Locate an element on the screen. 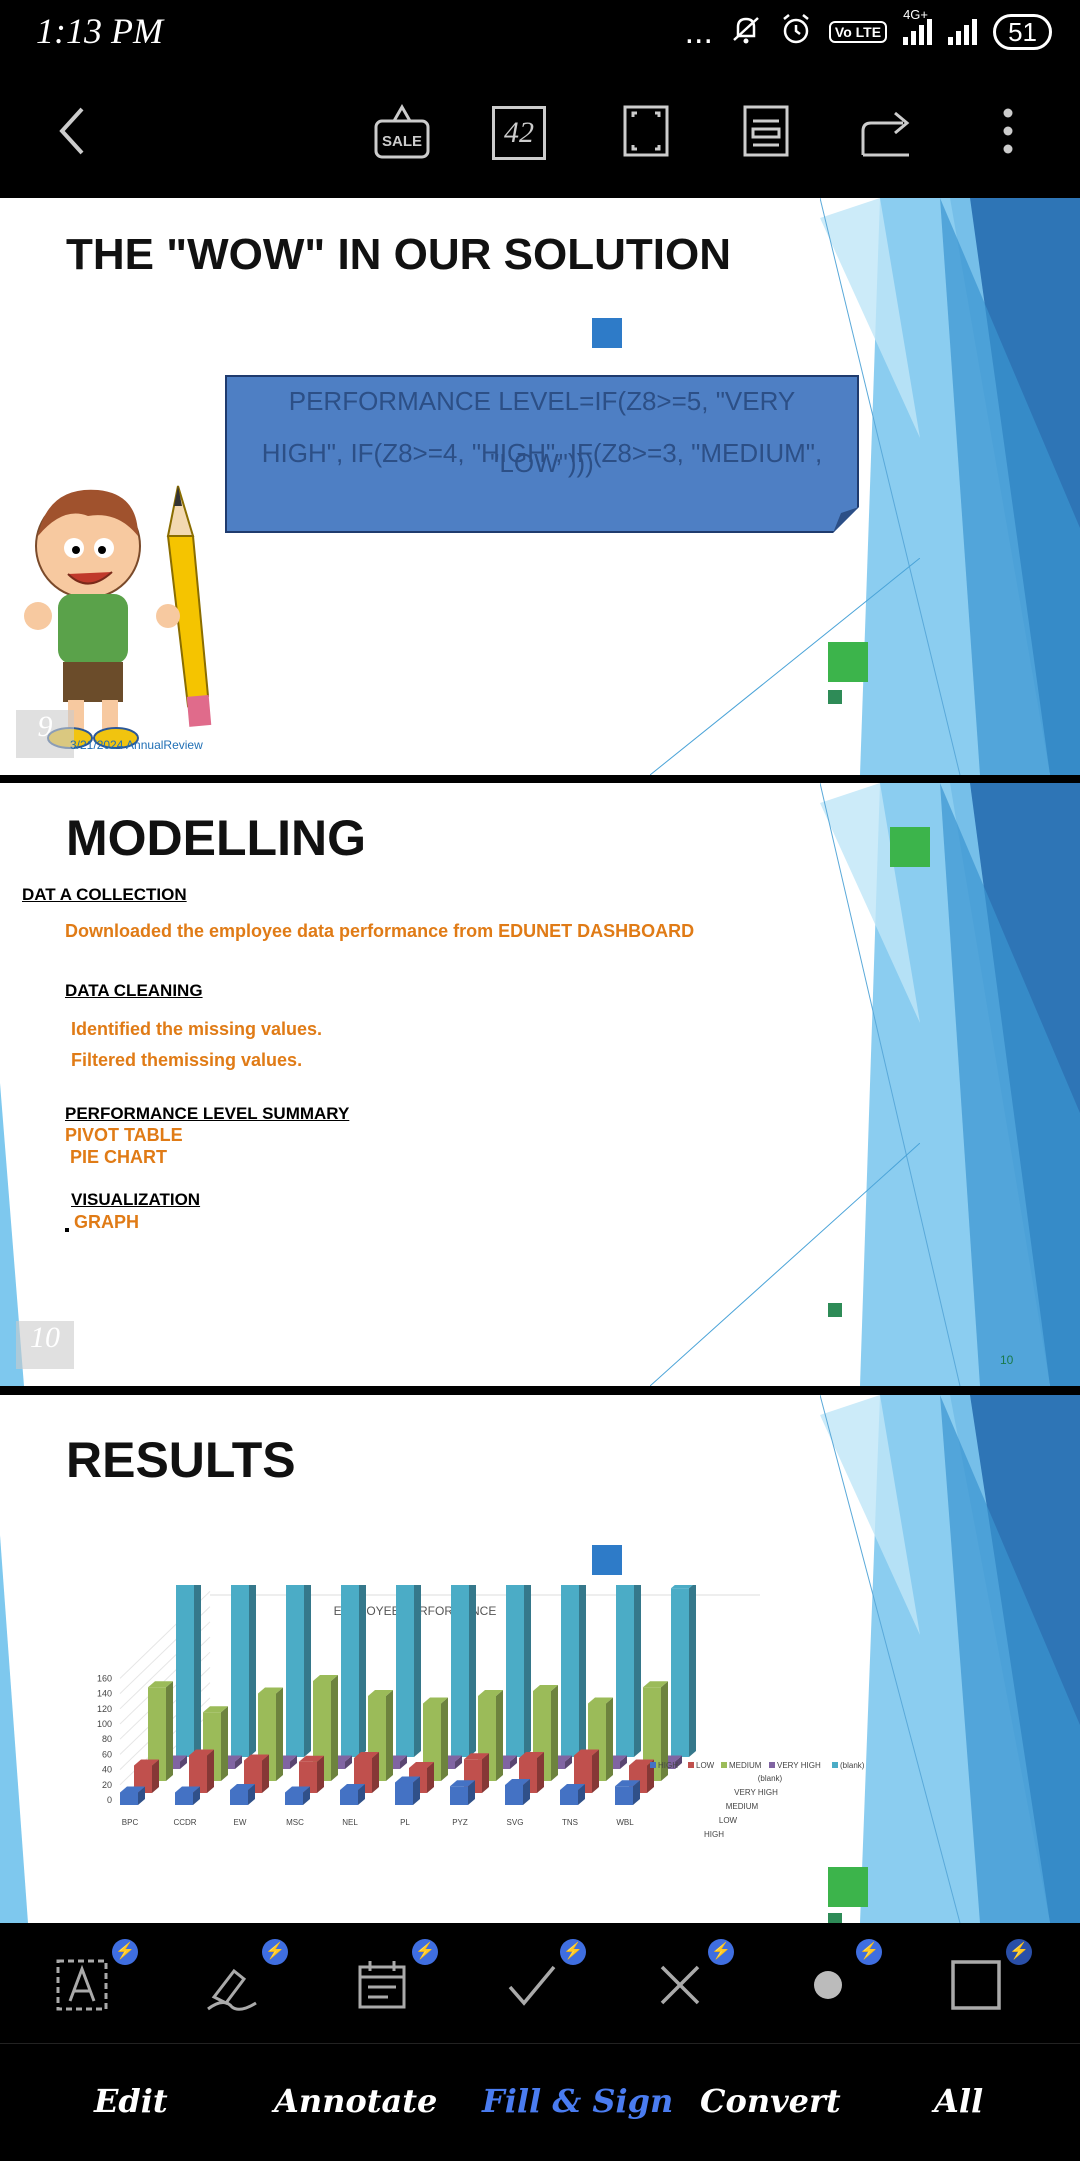 This screenshot has height=2161, width=1080. legend-label: HIGH is located at coordinates (668, 1765).